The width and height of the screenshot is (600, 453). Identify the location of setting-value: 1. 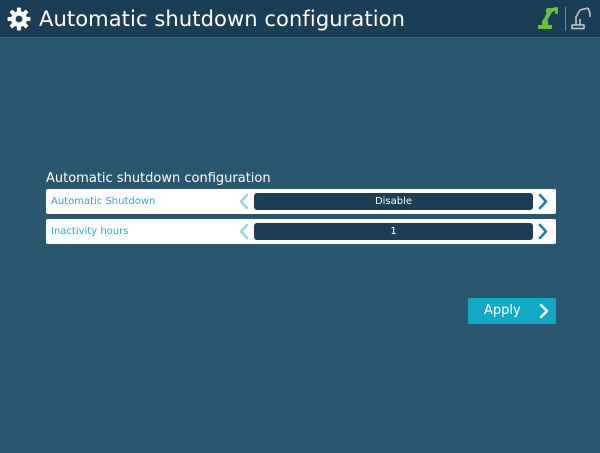
(393, 231).